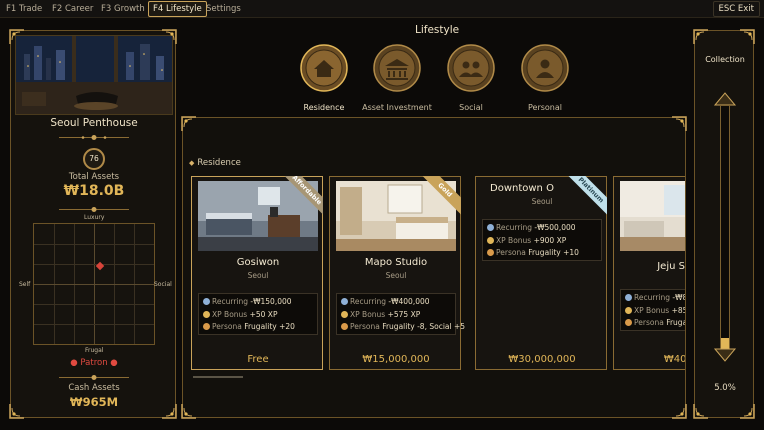 This screenshot has height=430, width=764. What do you see at coordinates (24, 9) in the screenshot?
I see `tab-trade: F1 Trade` at bounding box center [24, 9].